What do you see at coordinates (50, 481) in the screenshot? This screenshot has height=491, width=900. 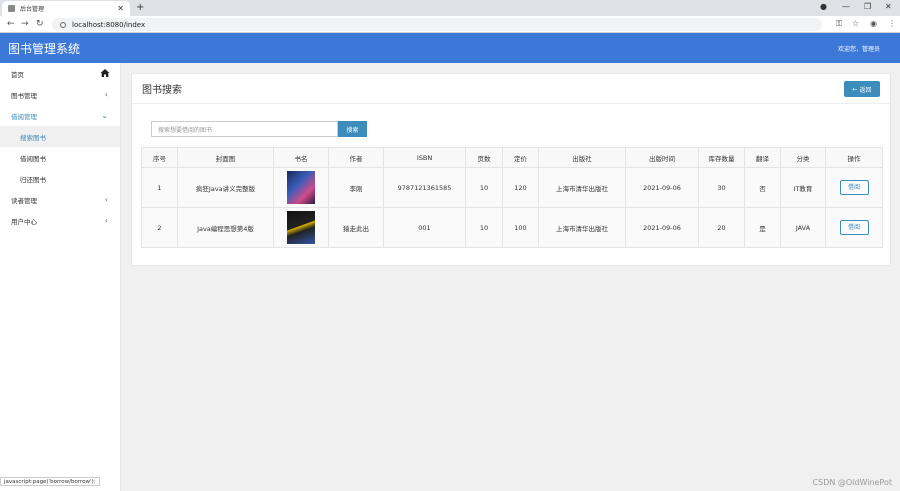 I see `status-bar: javascript:page('borrow/borrow');` at bounding box center [50, 481].